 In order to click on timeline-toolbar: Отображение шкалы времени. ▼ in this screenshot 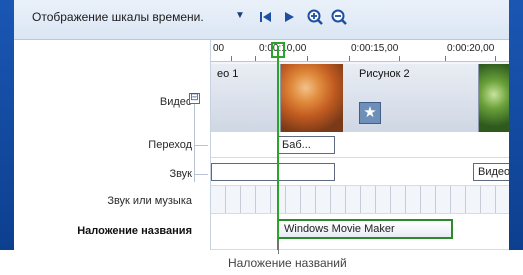, I will do `click(261, 20)`.